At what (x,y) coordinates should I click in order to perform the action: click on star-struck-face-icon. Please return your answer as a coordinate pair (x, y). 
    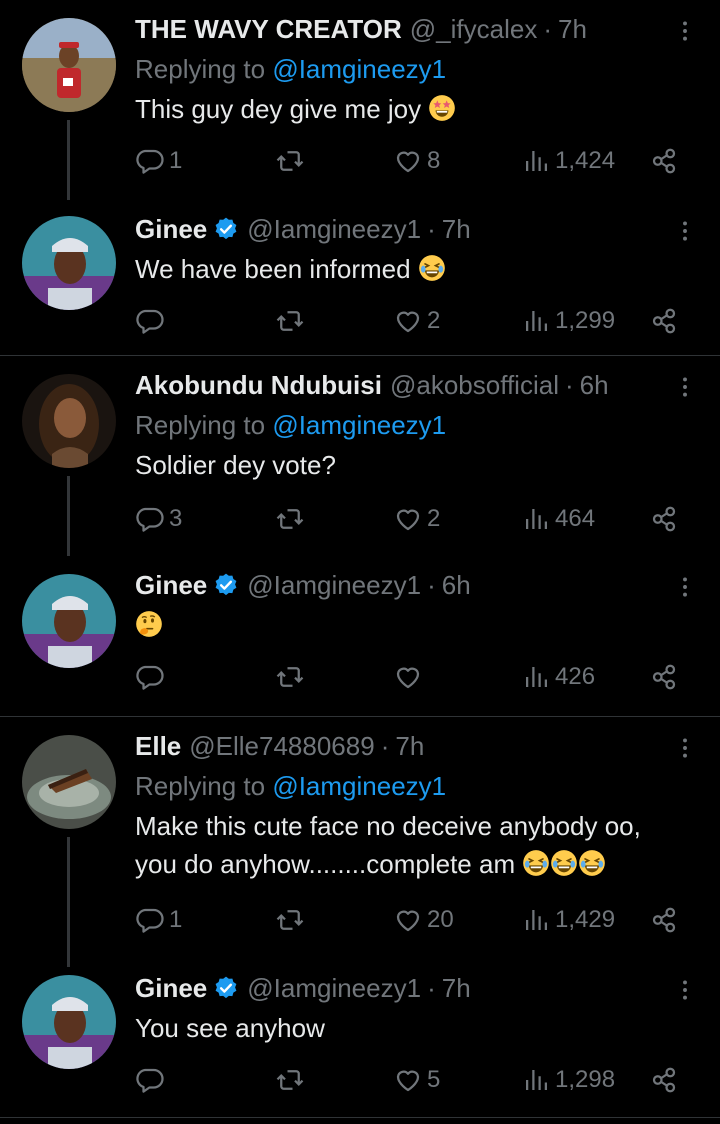
    Looking at the image, I should click on (442, 108).